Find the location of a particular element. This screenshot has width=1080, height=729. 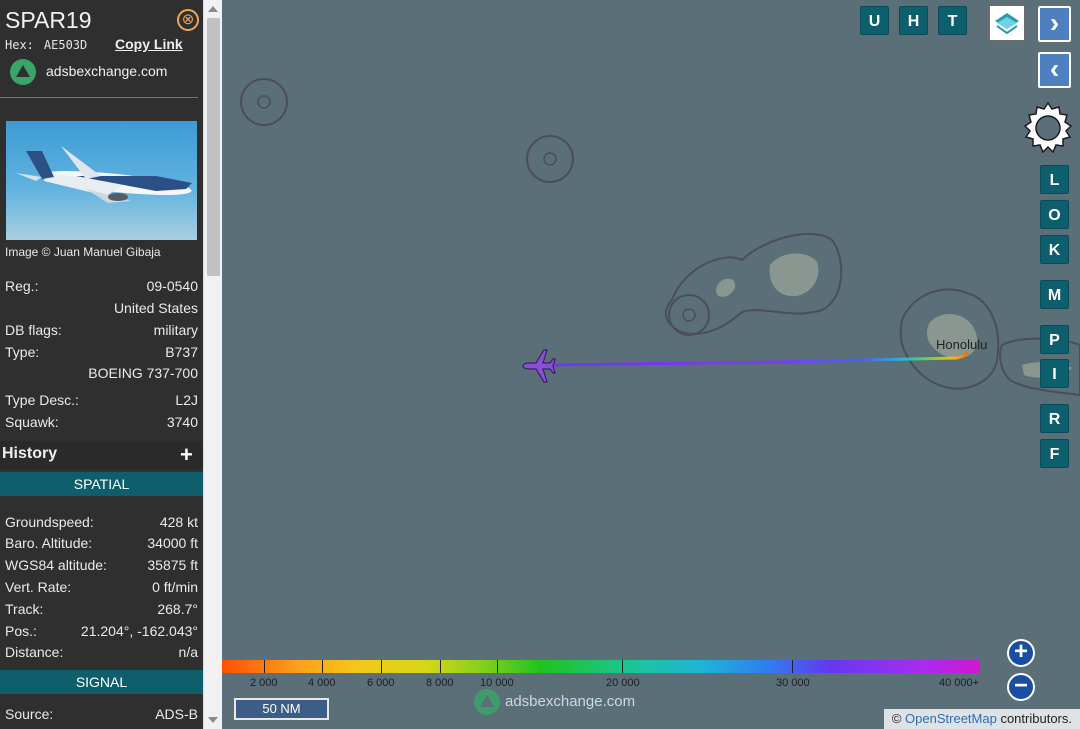

position-value: 21.204°, -162.043° is located at coordinates (139, 631).